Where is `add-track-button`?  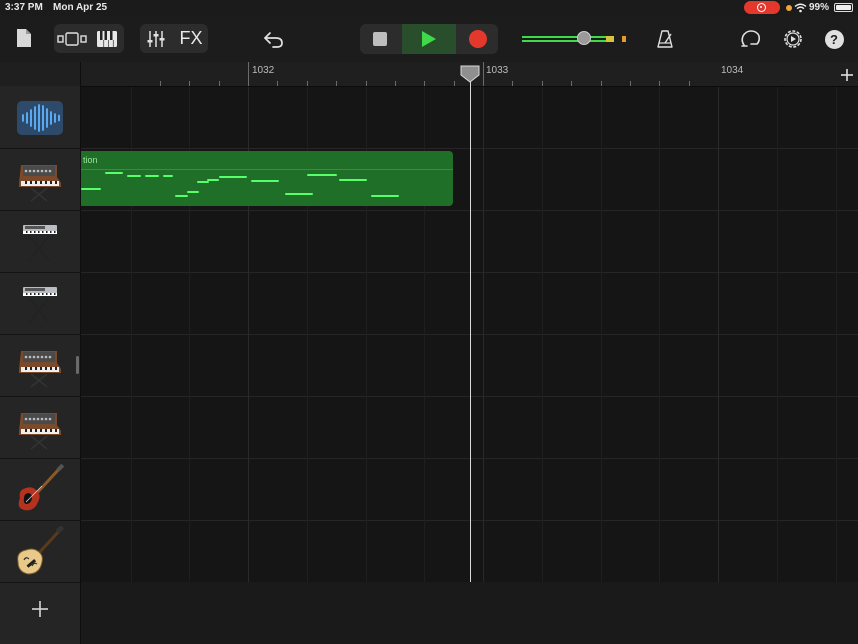
add-track-button is located at coordinates (40, 609).